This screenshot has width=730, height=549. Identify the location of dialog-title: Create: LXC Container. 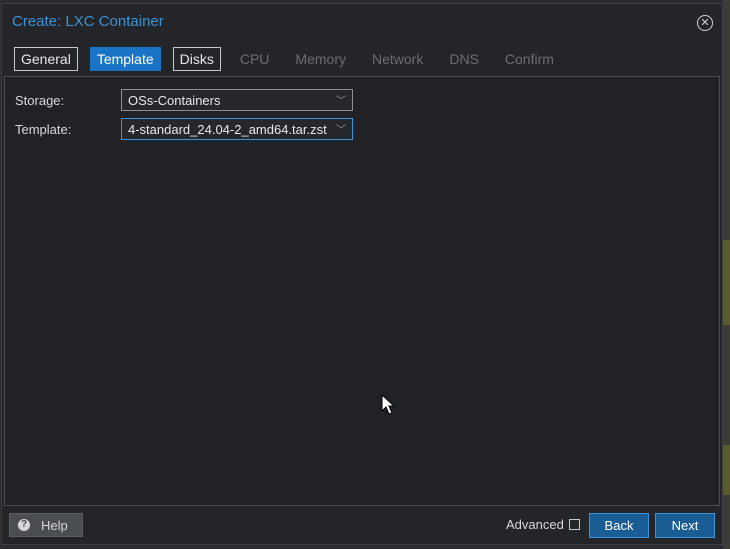
(88, 21).